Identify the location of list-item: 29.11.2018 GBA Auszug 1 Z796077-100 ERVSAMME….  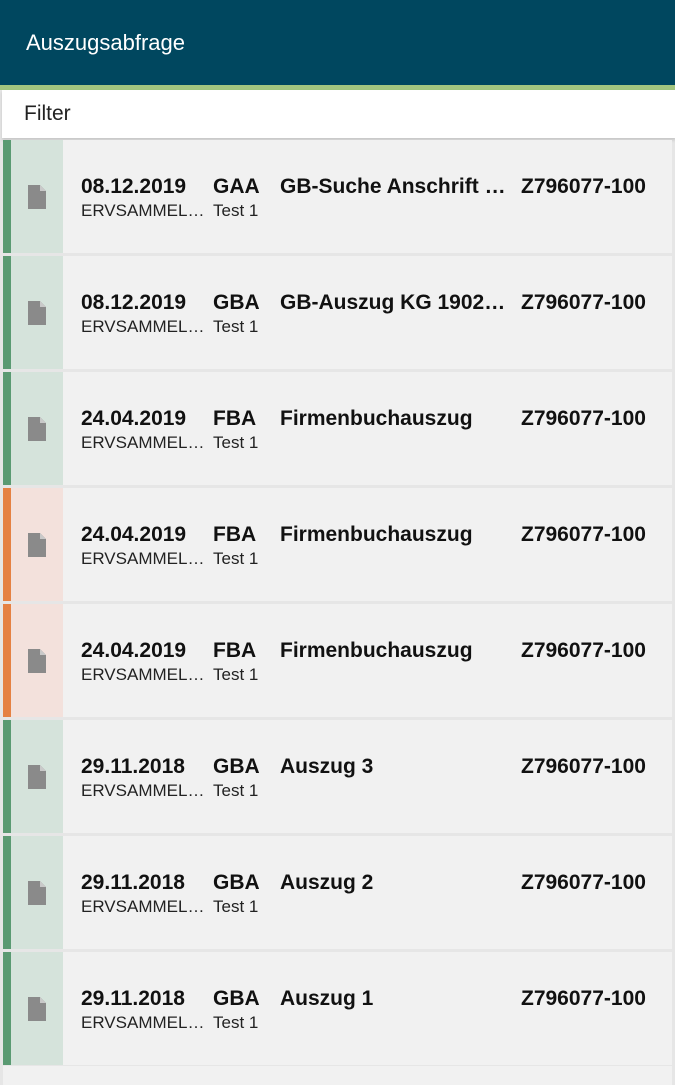
(337, 1008).